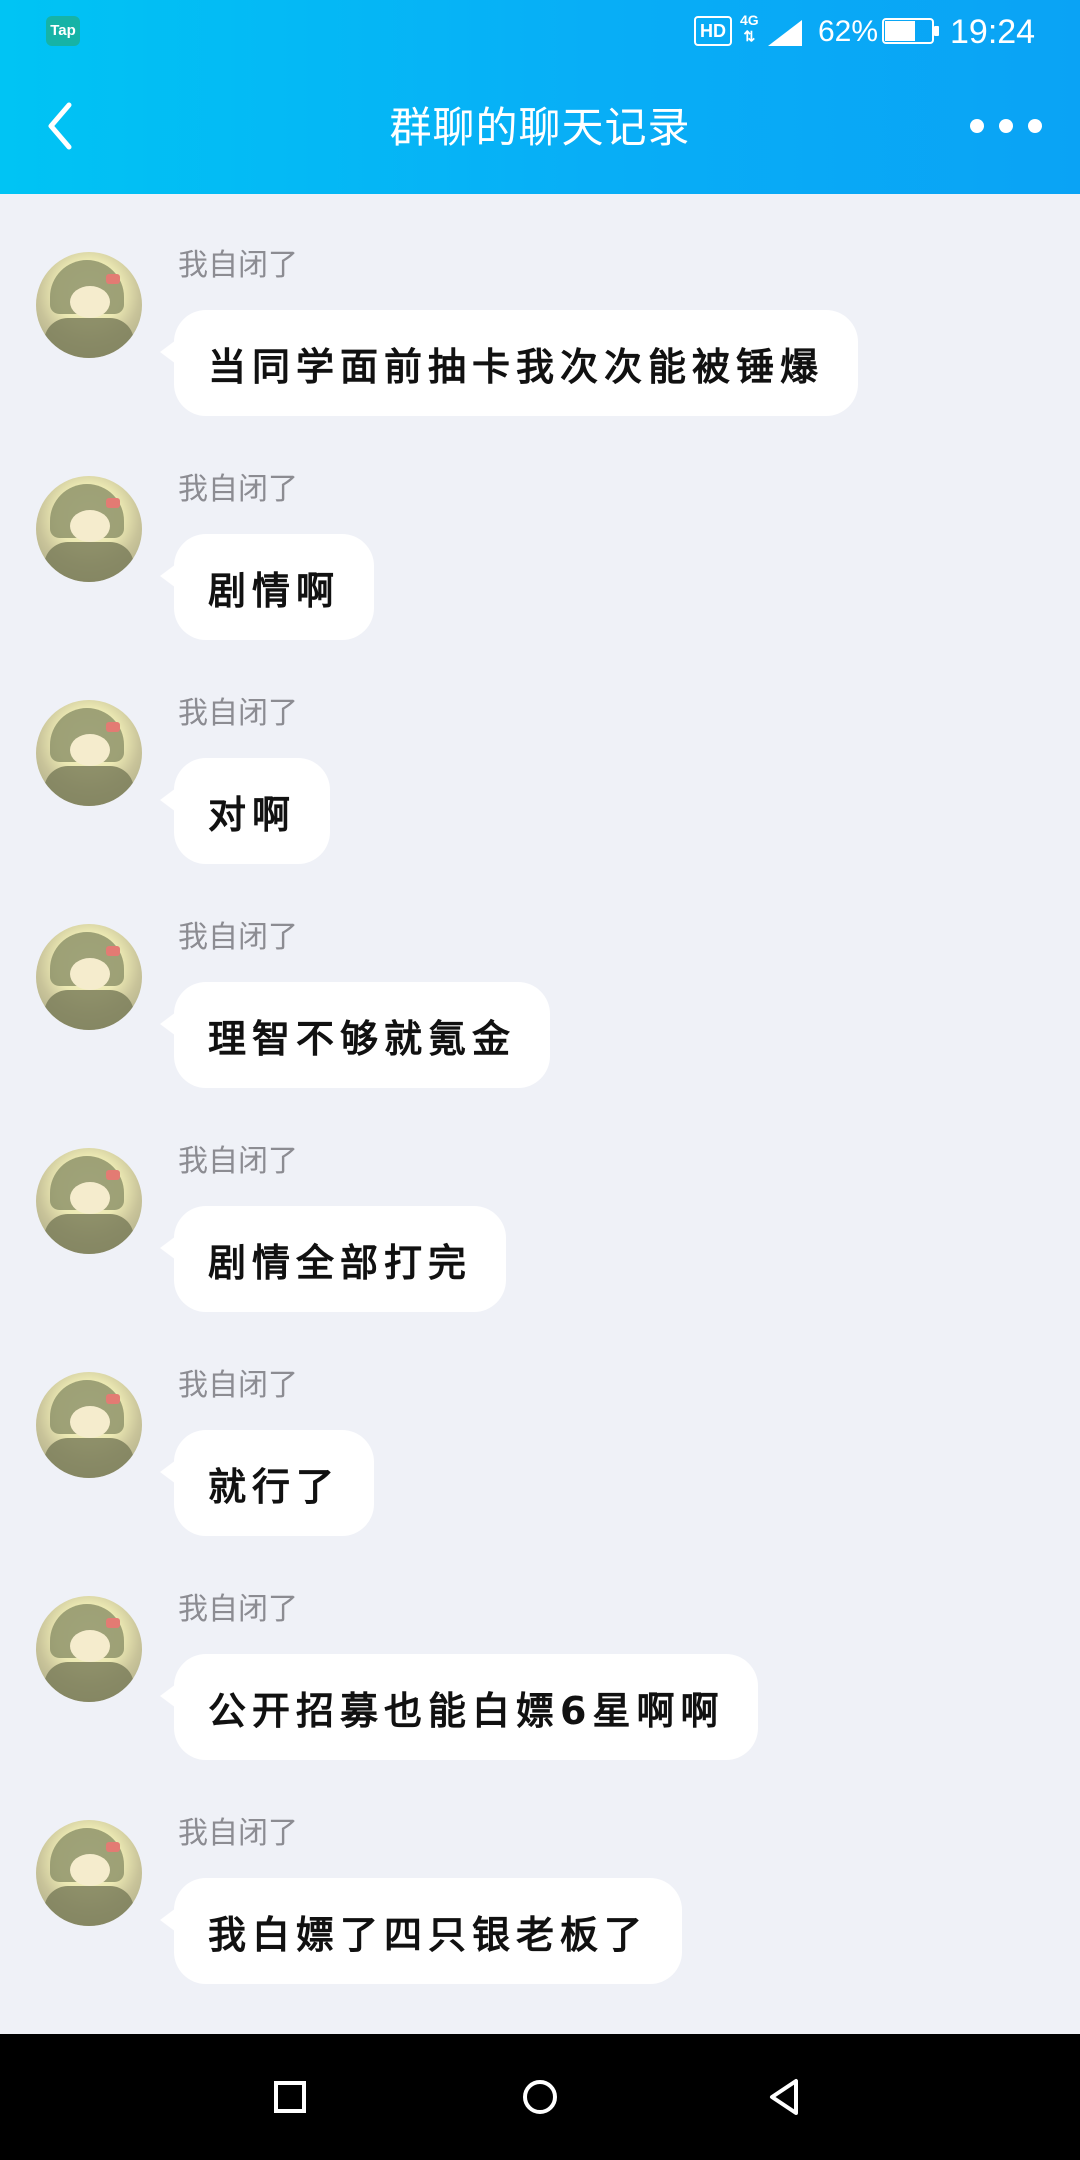  What do you see at coordinates (267, 587) in the screenshot?
I see `message-bubble: 剧情啊` at bounding box center [267, 587].